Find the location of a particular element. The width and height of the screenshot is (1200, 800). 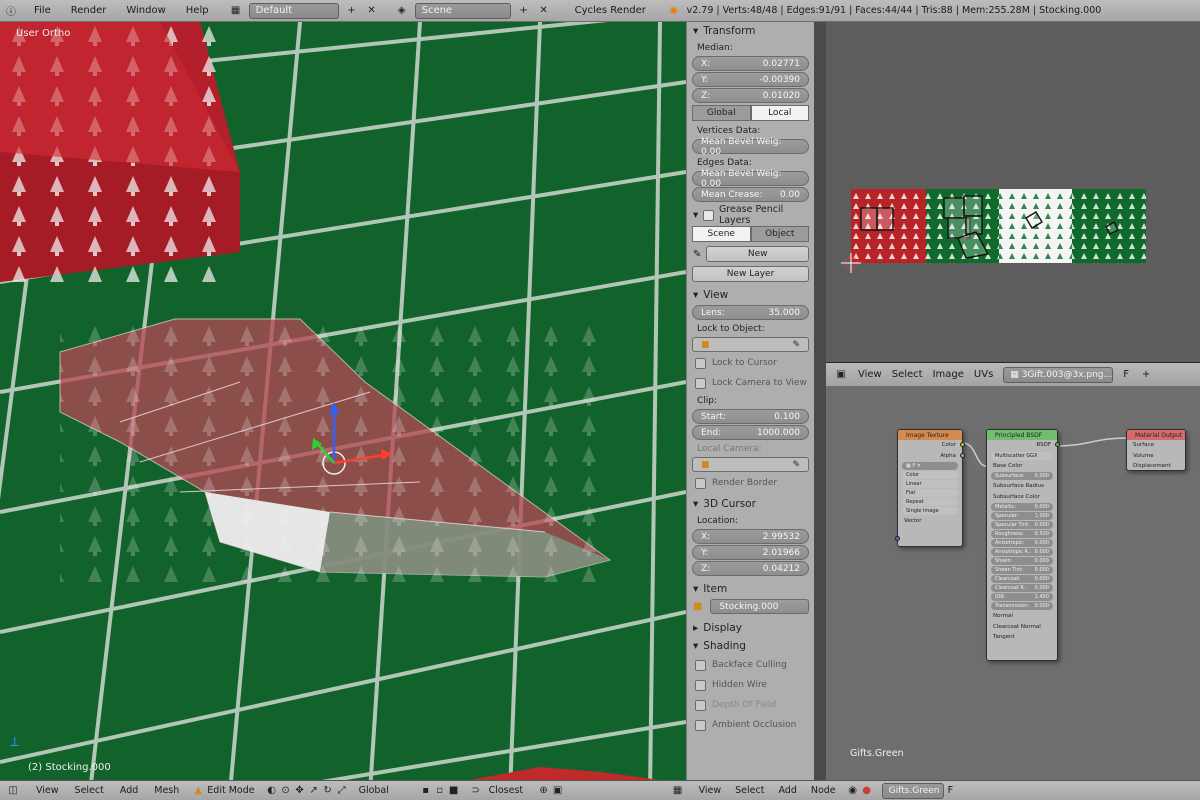

bsdf-input-row: Subsurface Radius is located at coordinates (1022, 486).